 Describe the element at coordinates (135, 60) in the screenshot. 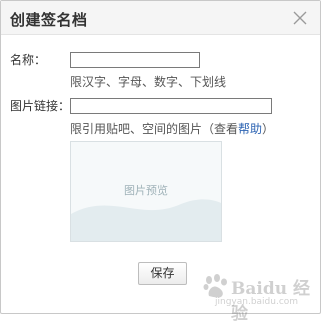

I see `name-input` at that location.